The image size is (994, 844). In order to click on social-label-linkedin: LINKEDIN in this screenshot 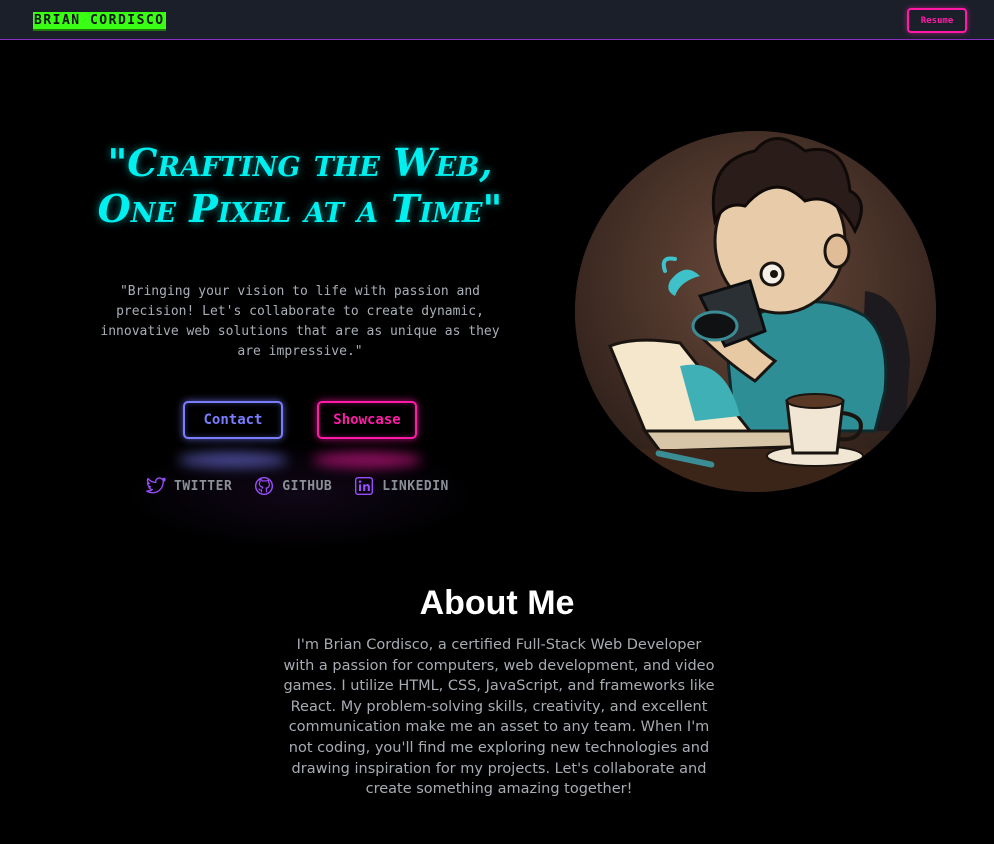, I will do `click(415, 486)`.